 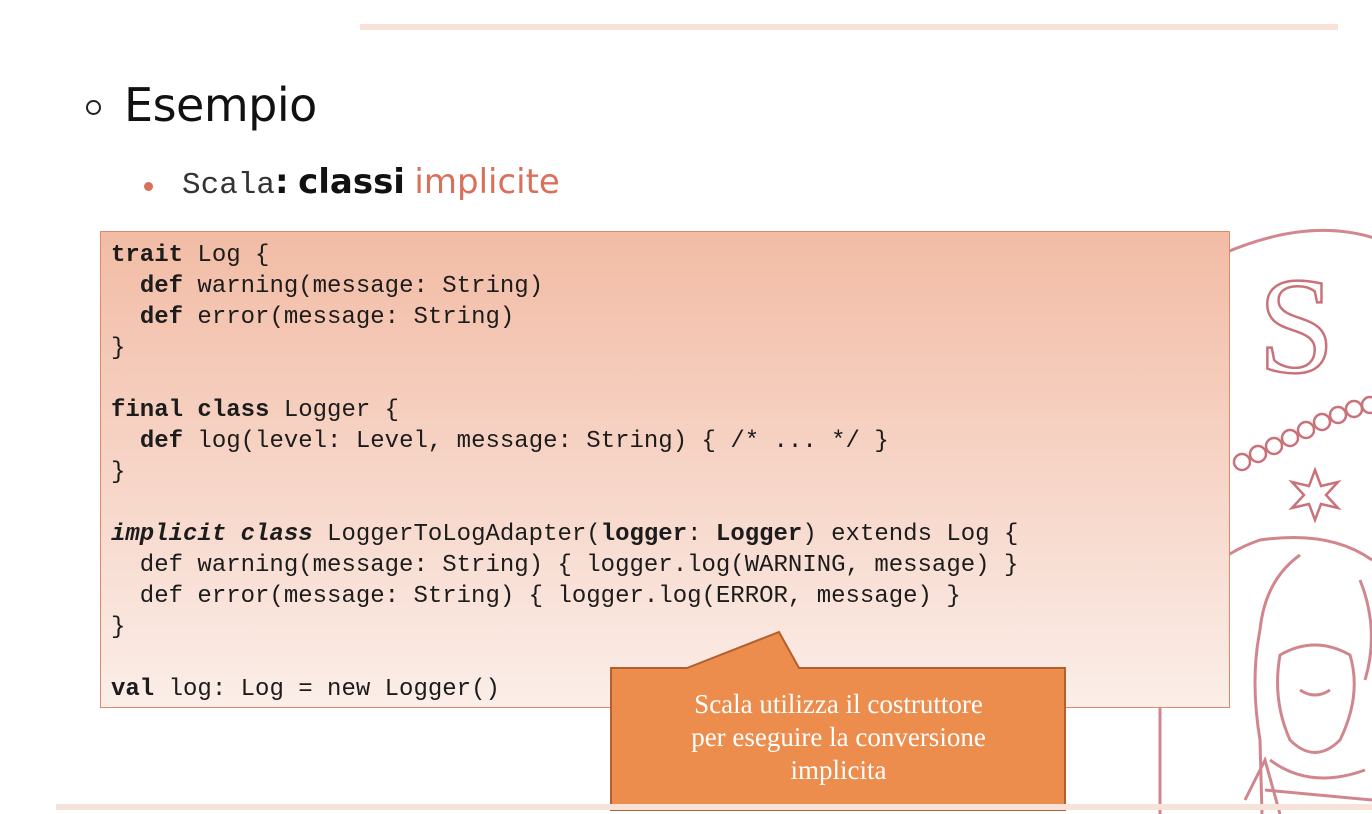 What do you see at coordinates (564, 255) in the screenshot?
I see `code-line: trait Log {` at bounding box center [564, 255].